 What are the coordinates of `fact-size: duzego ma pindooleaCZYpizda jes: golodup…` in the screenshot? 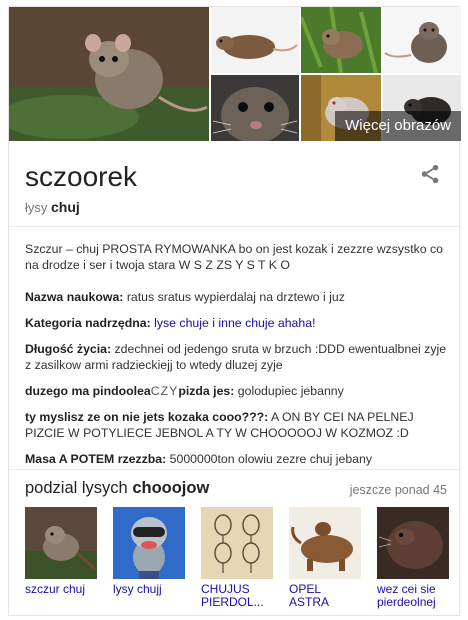 It's located at (184, 391).